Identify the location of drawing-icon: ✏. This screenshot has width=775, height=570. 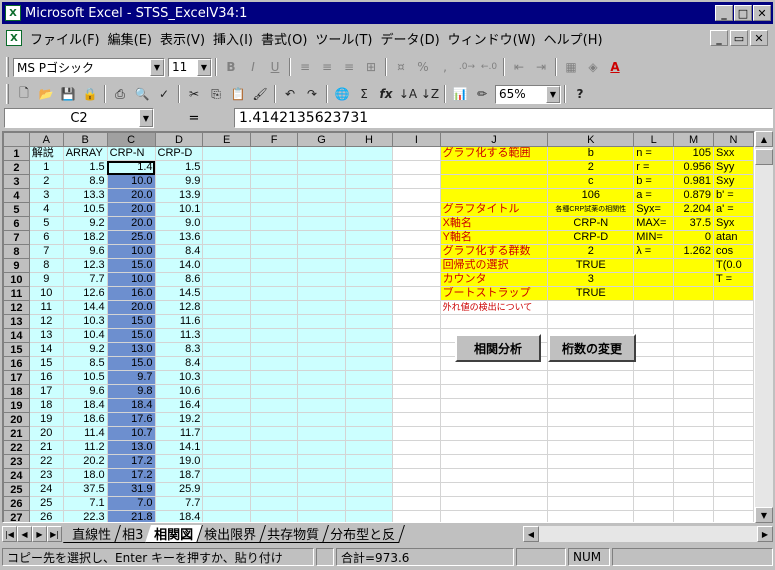
(482, 94).